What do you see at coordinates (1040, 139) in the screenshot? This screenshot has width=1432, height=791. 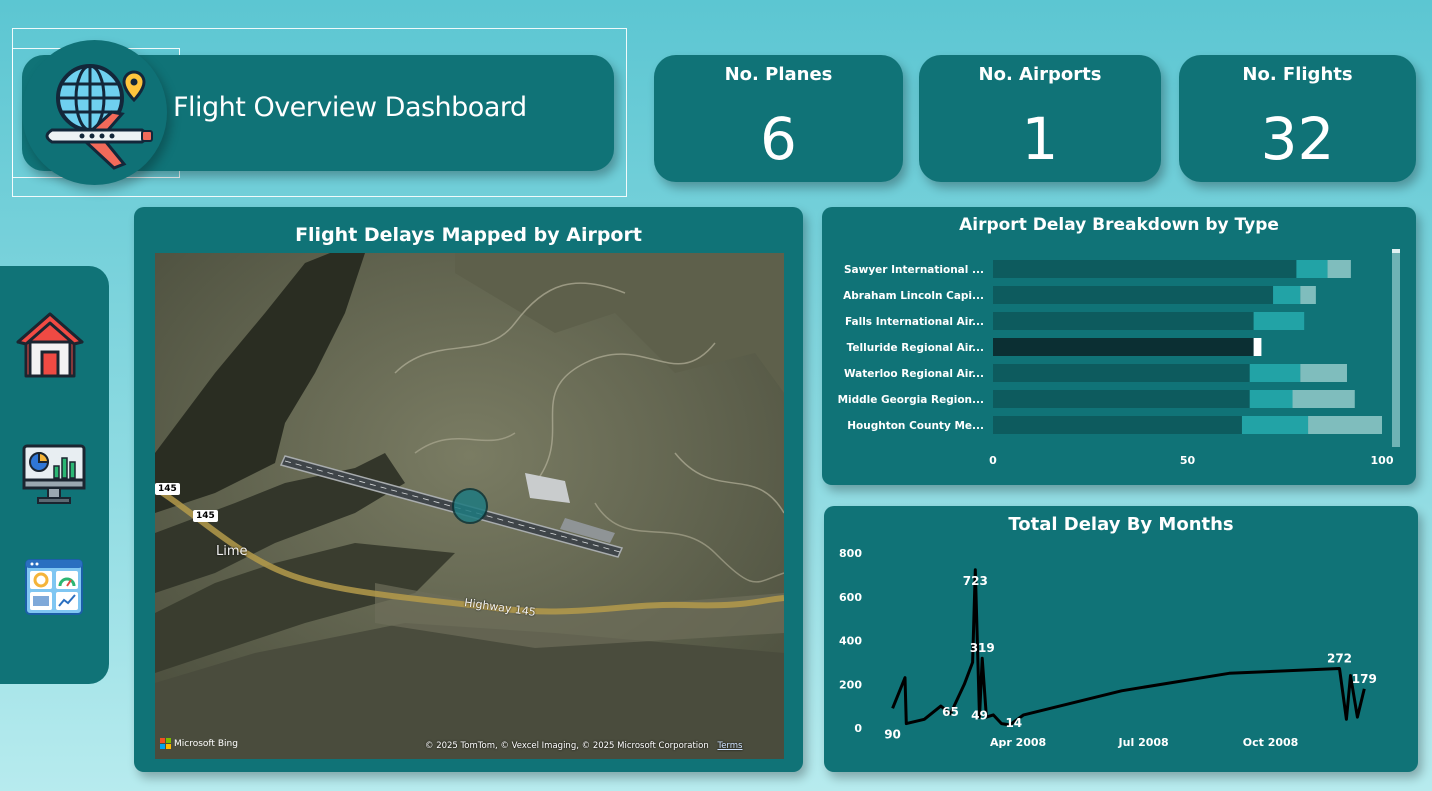 I see `kpi-value: 1` at bounding box center [1040, 139].